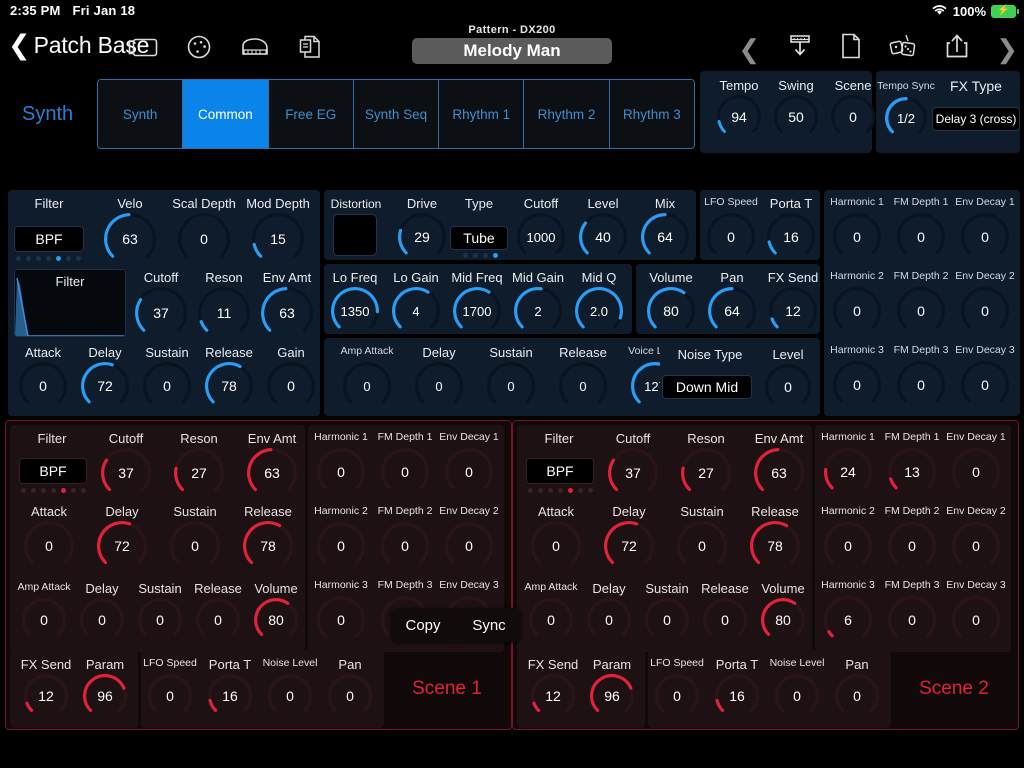  Describe the element at coordinates (567, 114) in the screenshot. I see `tab-rhythm-2: Rhythm 2` at that location.